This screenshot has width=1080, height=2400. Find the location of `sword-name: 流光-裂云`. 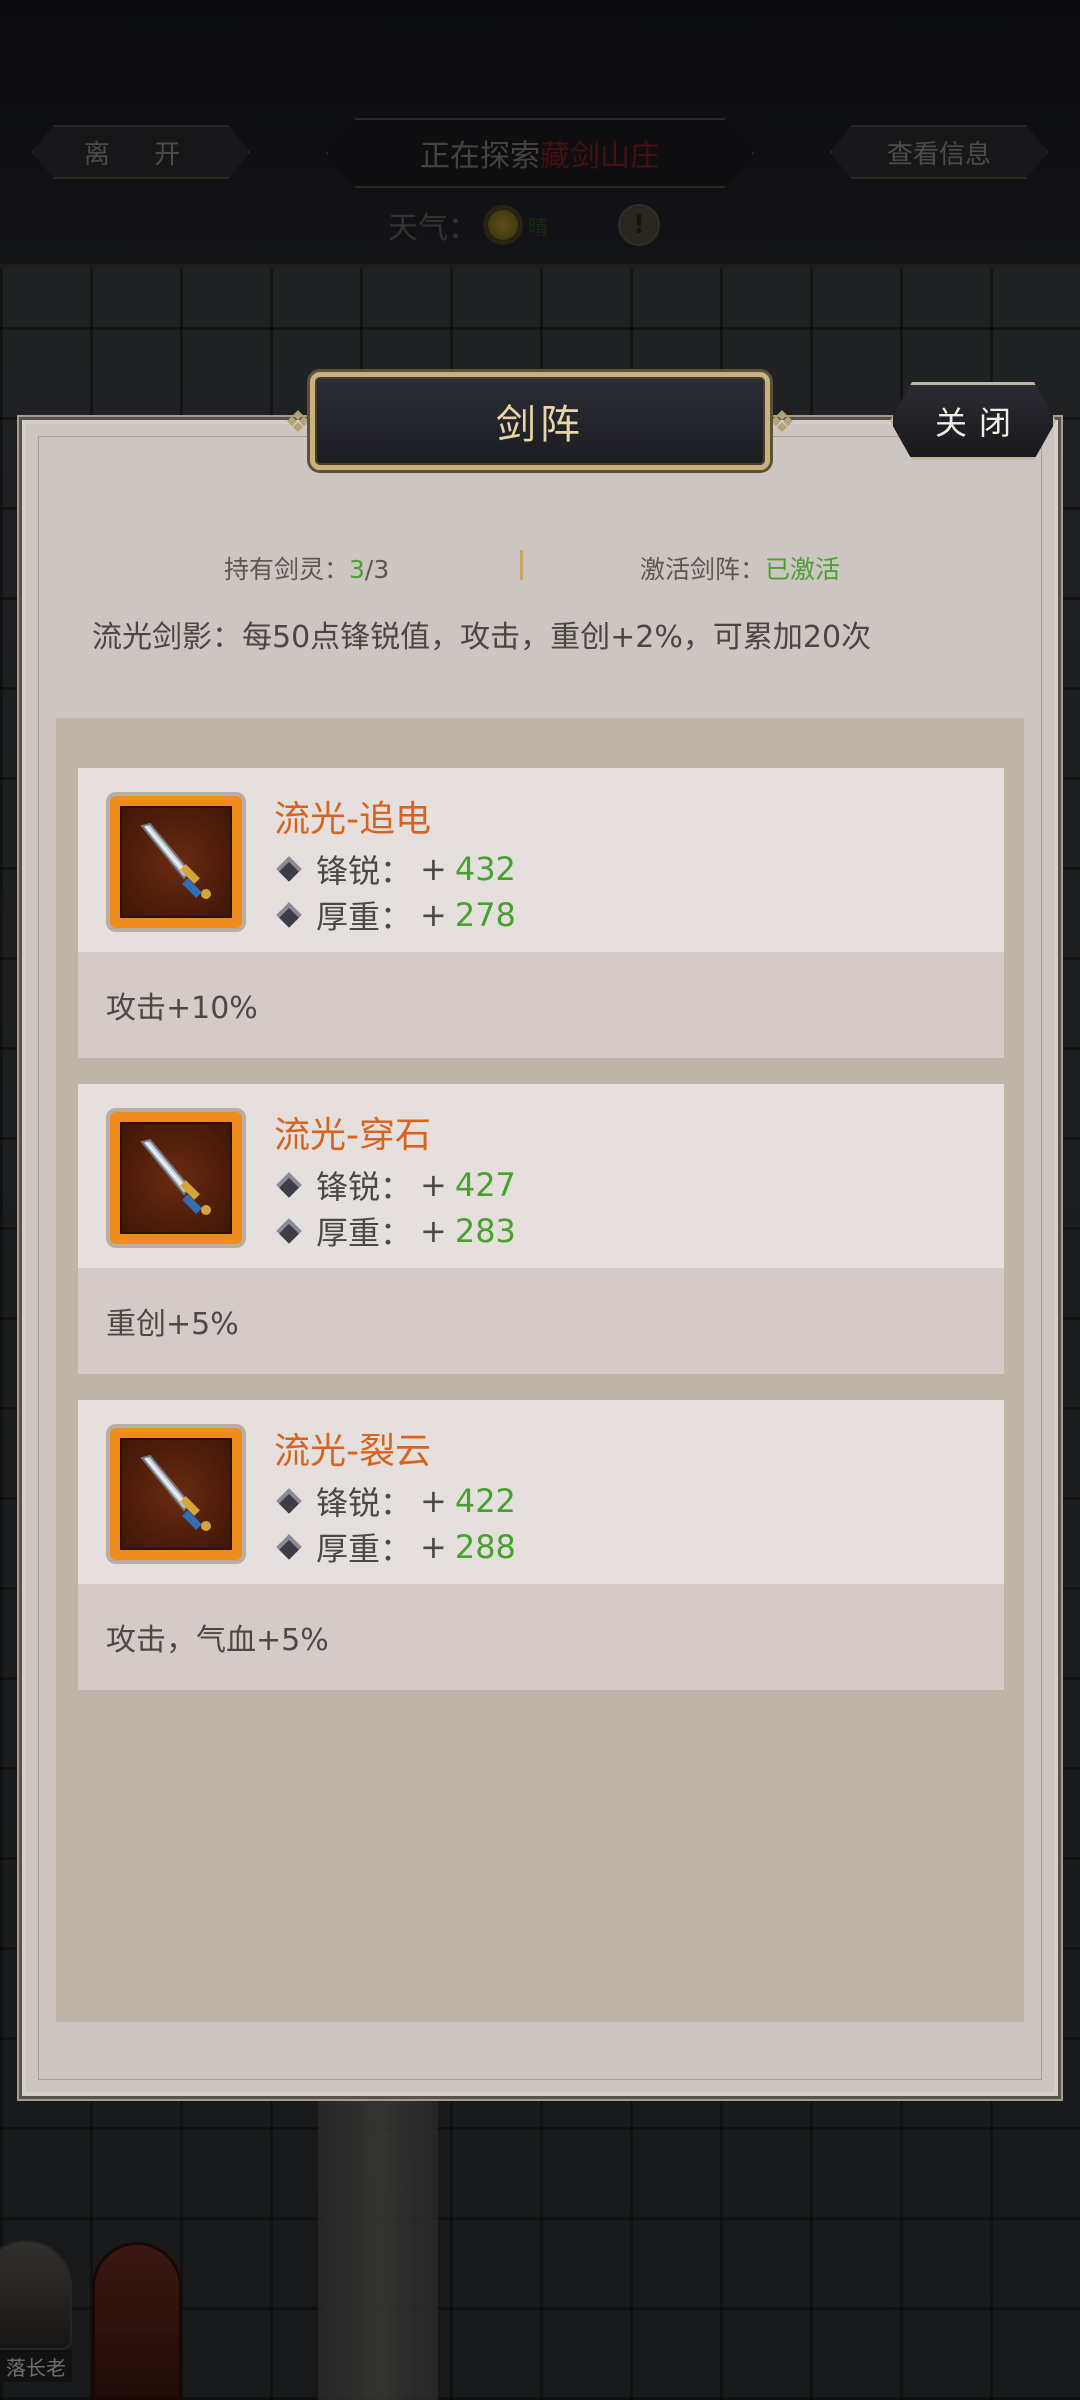

sword-name: 流光-裂云 is located at coordinates (352, 1451).